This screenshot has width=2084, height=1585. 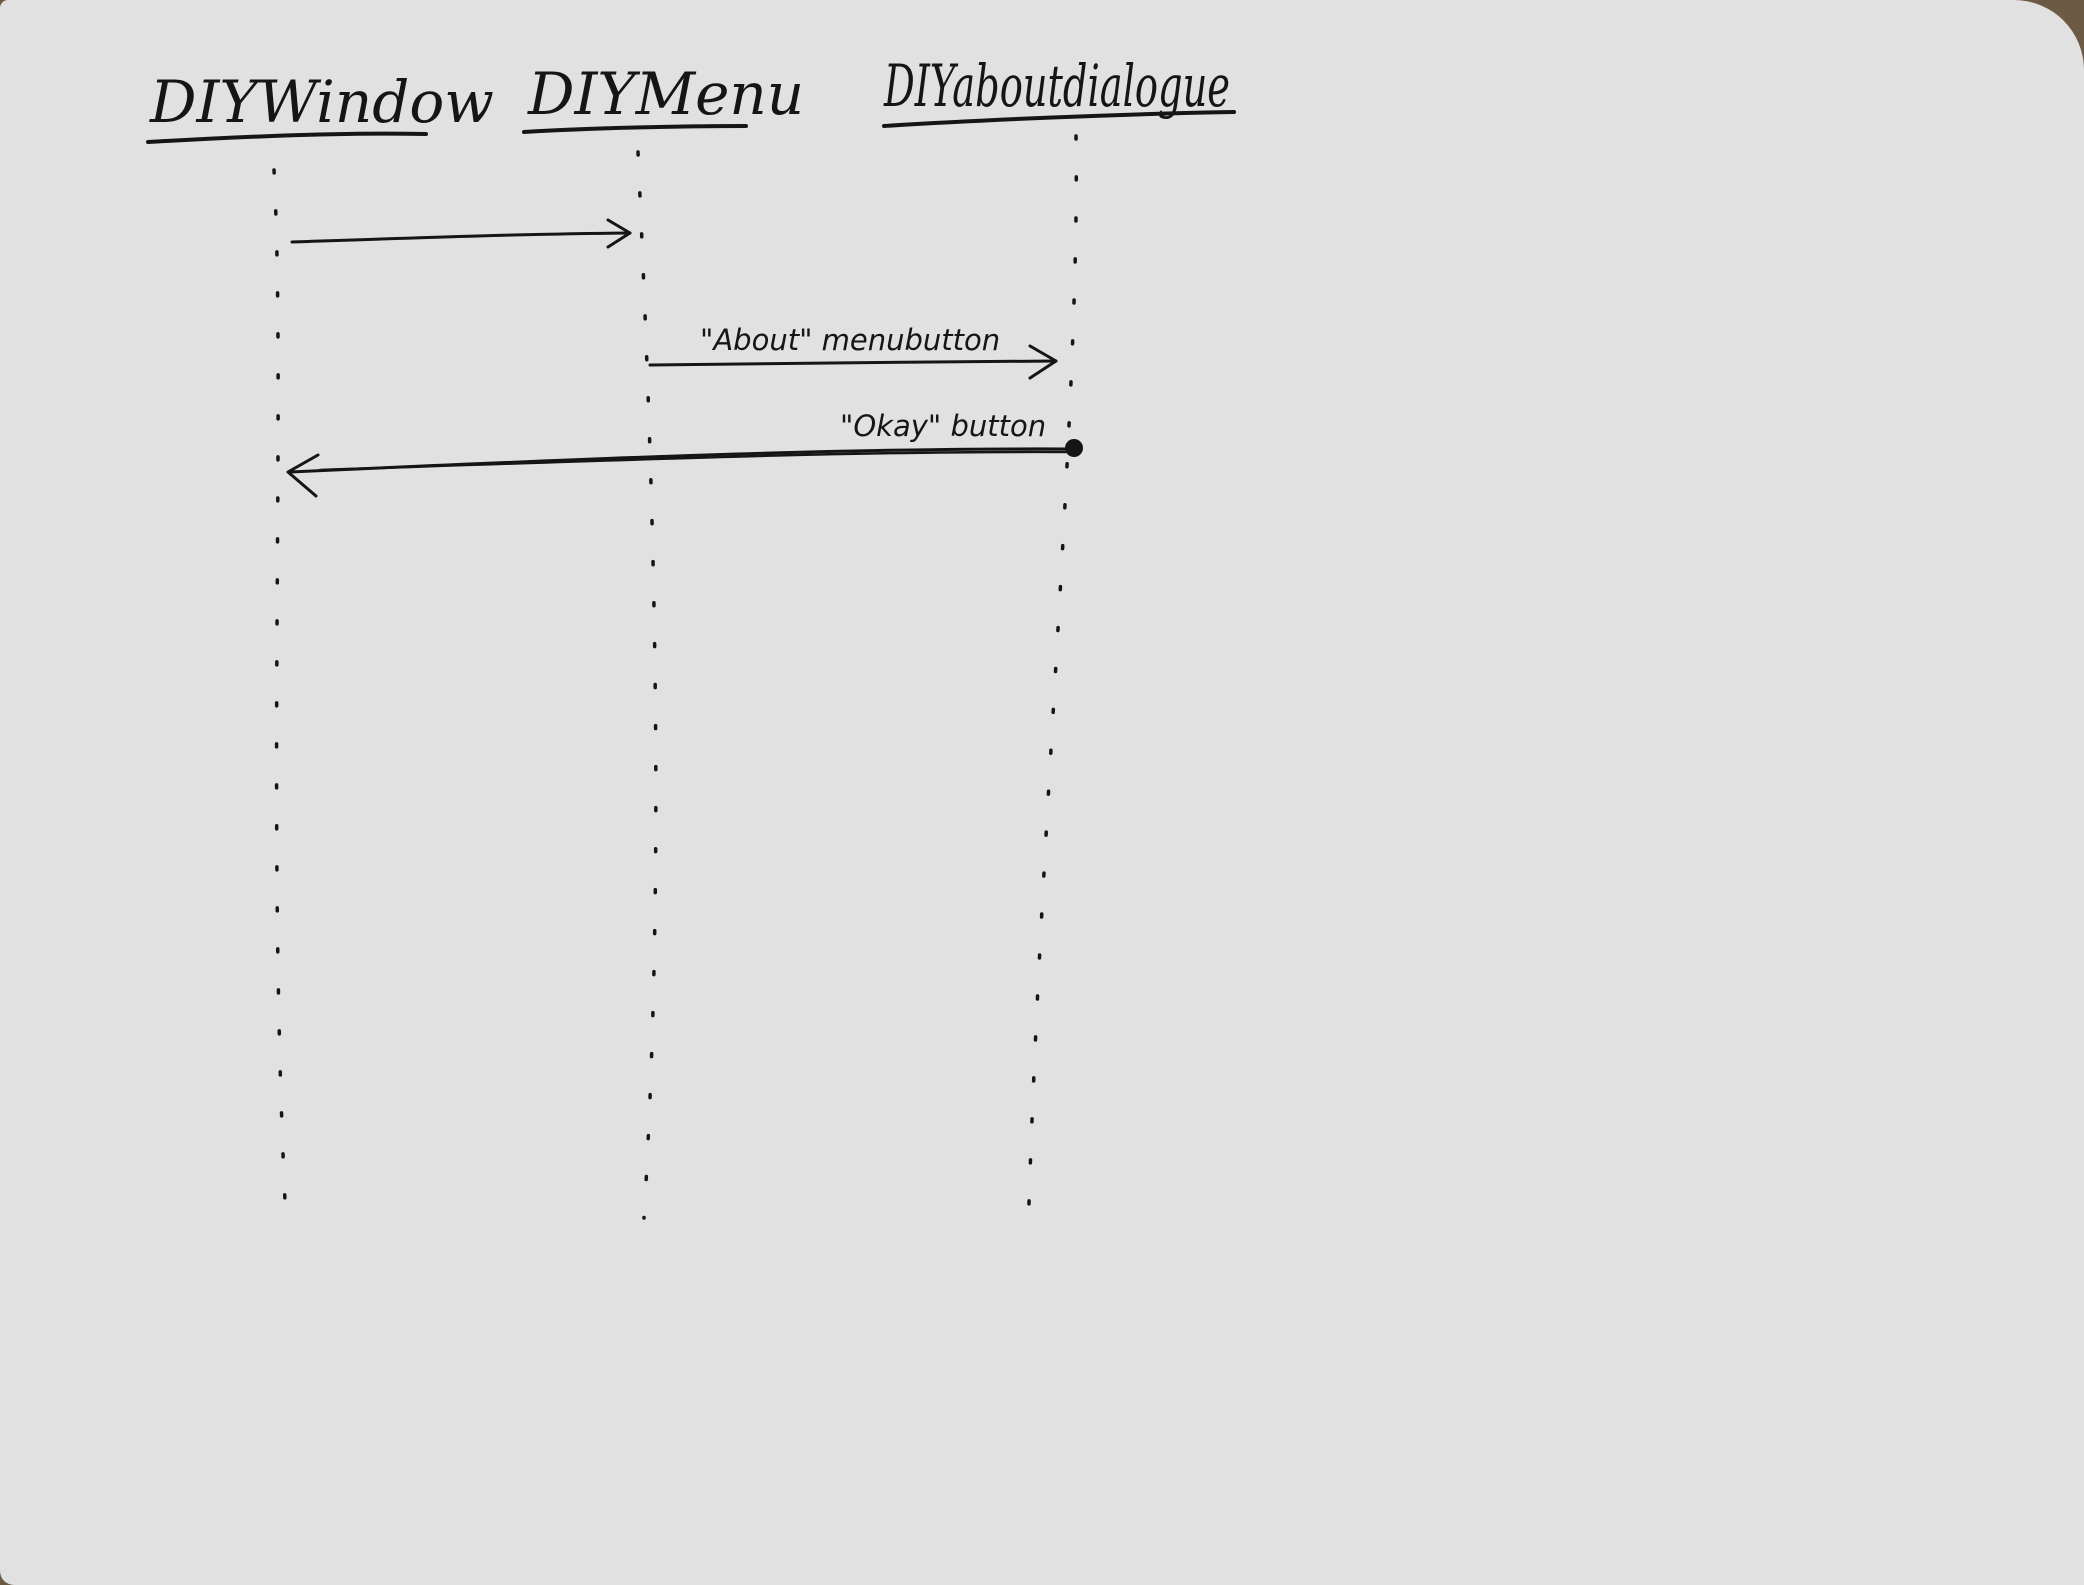 What do you see at coordinates (647, 685) in the screenshot?
I see `lifeline-diy-menu` at bounding box center [647, 685].